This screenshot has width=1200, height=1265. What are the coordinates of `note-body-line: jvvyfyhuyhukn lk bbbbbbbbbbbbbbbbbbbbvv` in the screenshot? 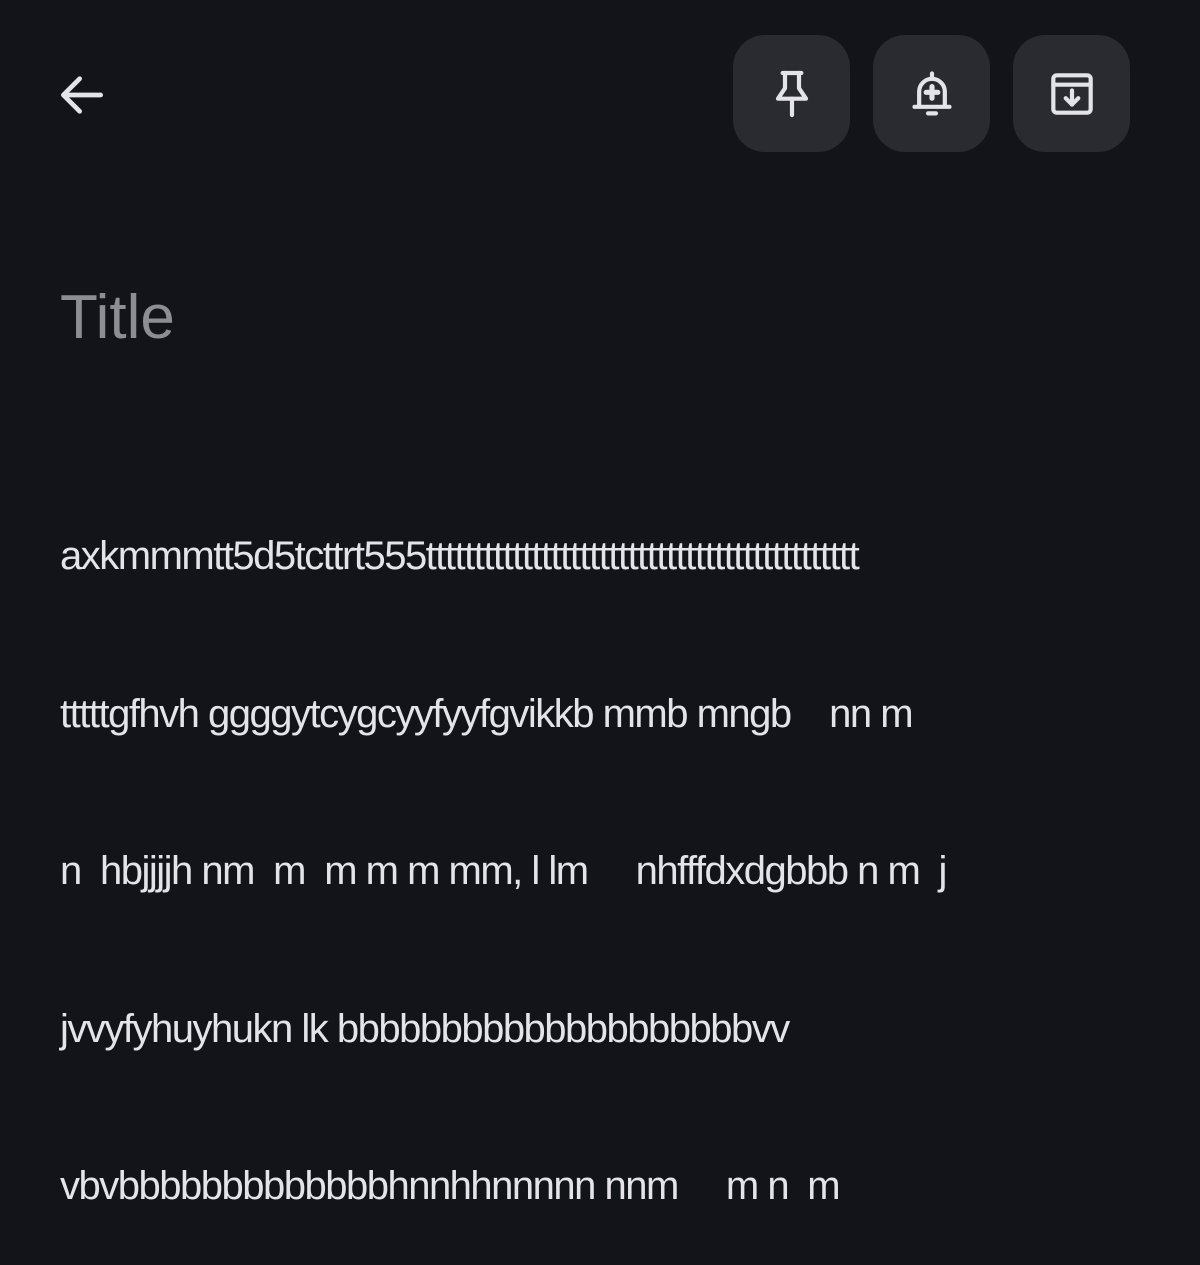 It's located at (425, 1028).